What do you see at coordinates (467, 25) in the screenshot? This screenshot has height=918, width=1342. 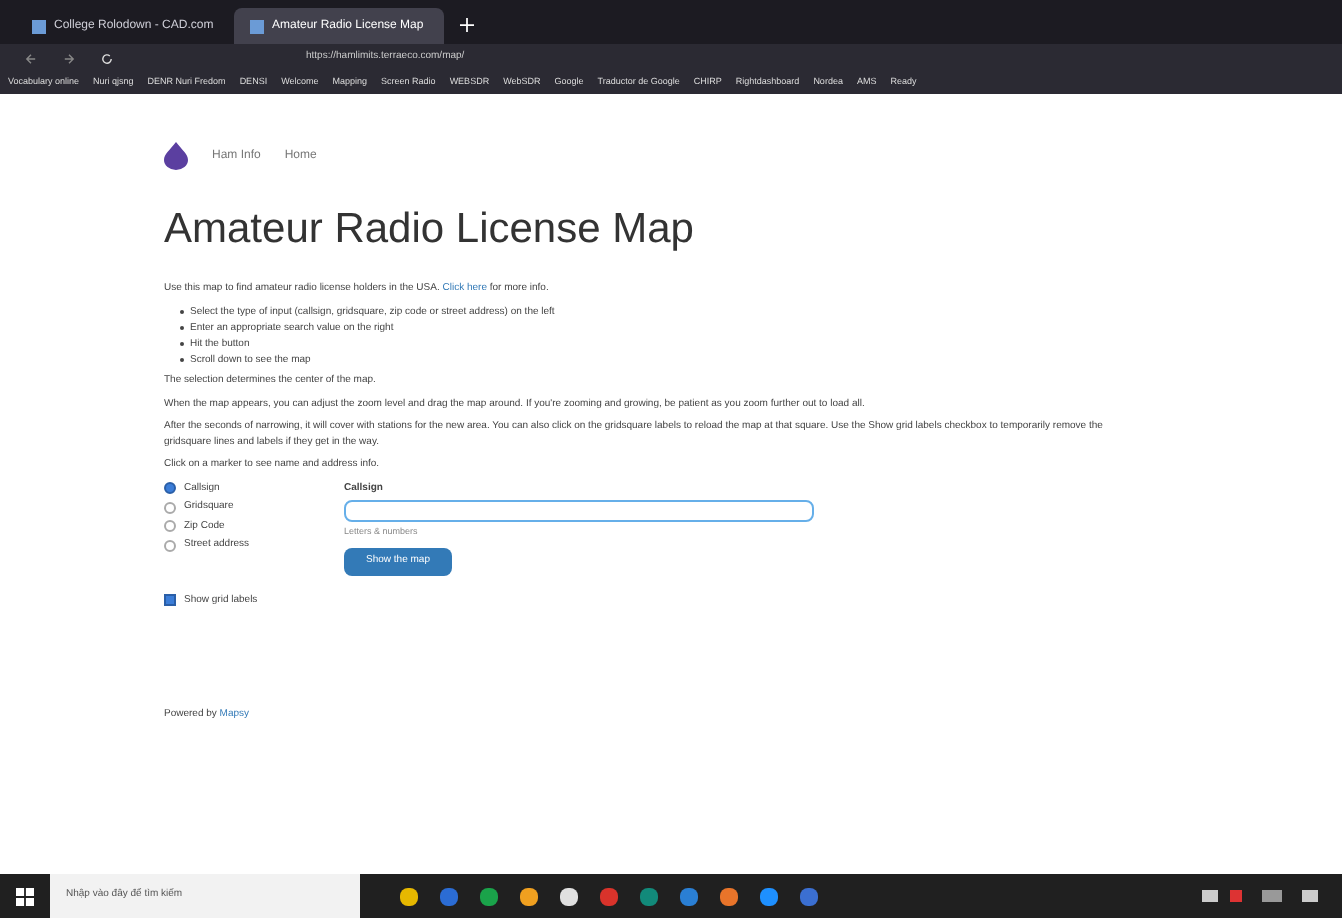 I see `new-tab-icon` at bounding box center [467, 25].